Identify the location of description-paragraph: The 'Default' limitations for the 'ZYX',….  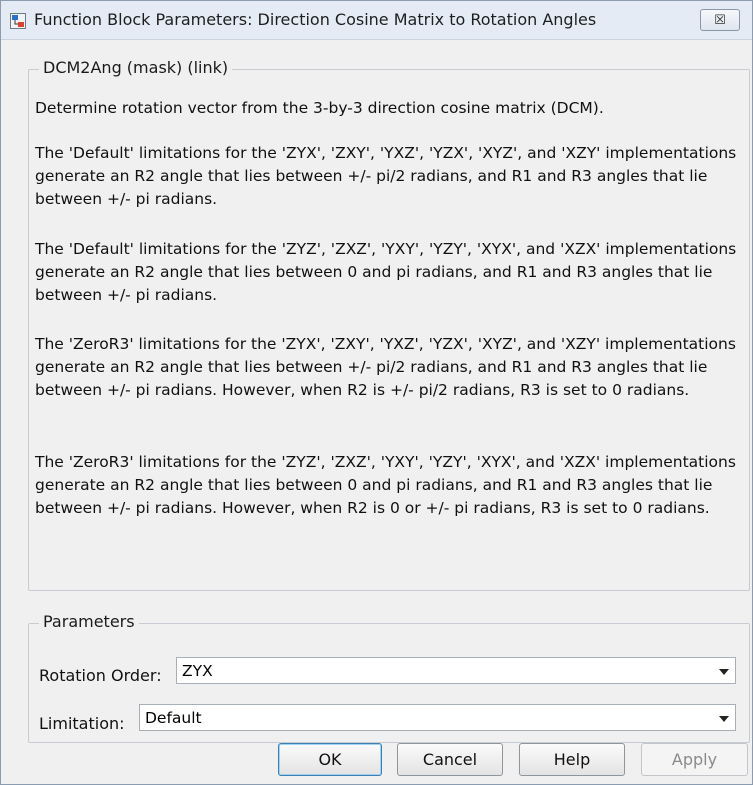
(386, 176).